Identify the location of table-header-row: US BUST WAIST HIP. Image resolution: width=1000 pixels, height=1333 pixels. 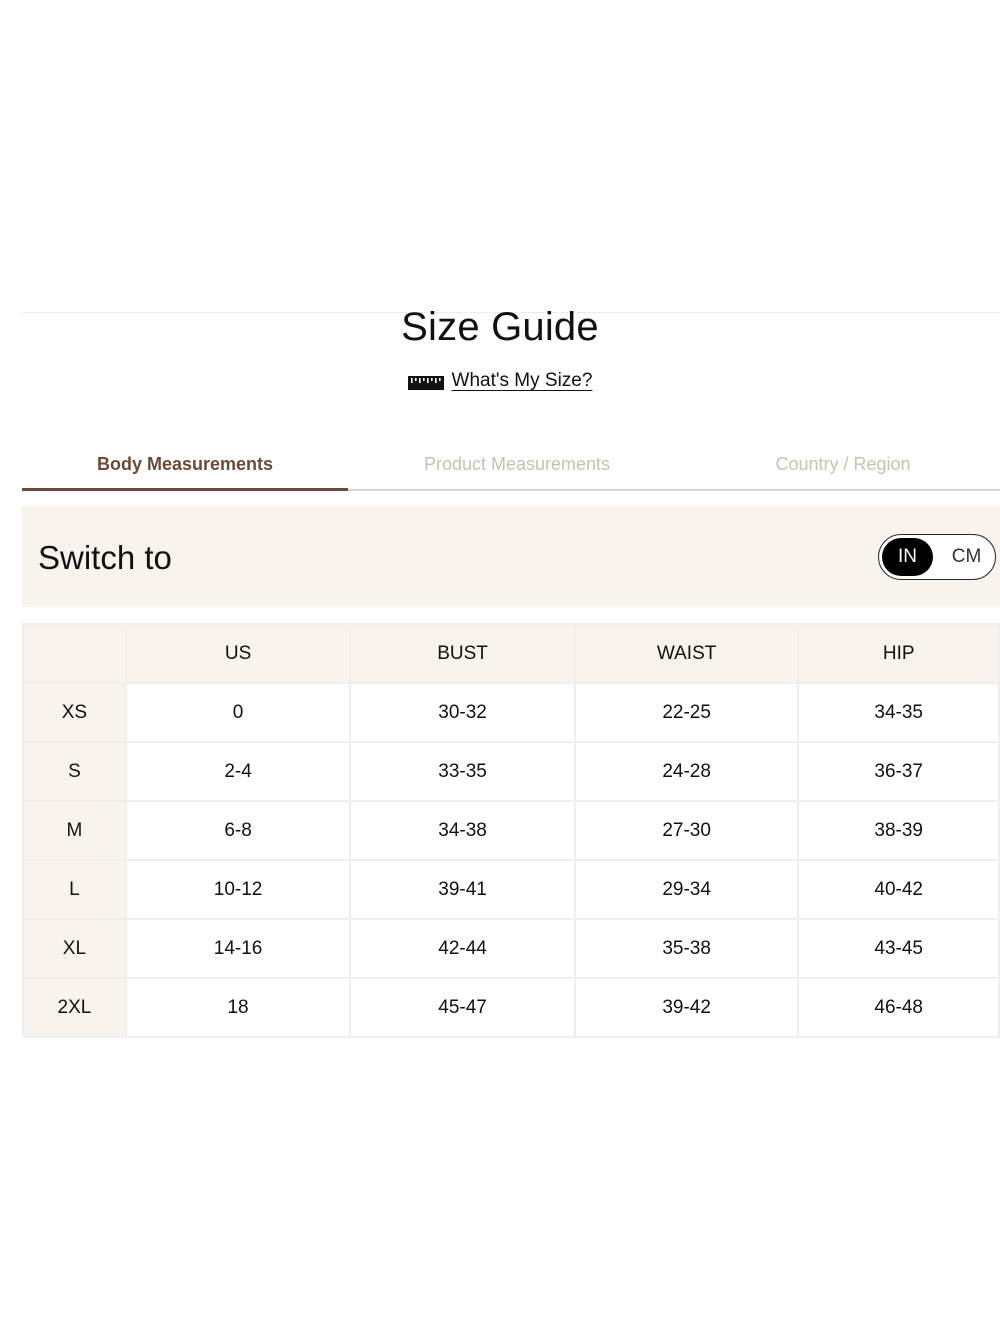
(511, 653).